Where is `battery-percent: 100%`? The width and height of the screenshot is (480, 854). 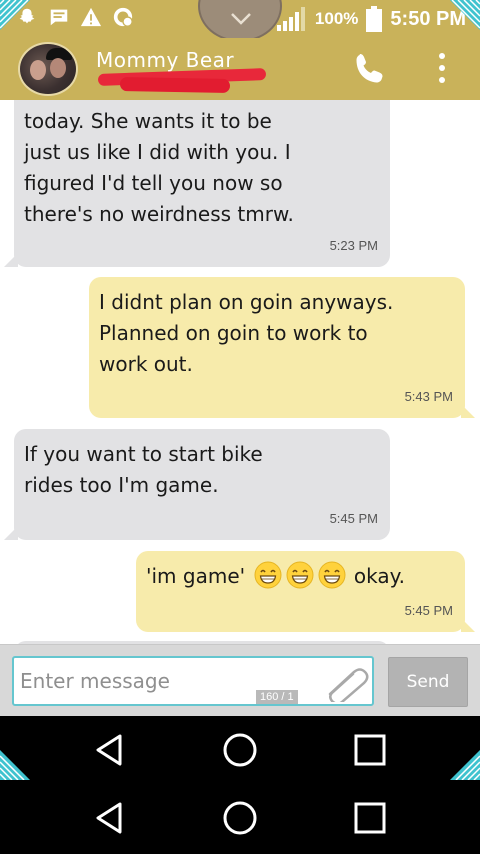
battery-percent: 100% is located at coordinates (336, 18).